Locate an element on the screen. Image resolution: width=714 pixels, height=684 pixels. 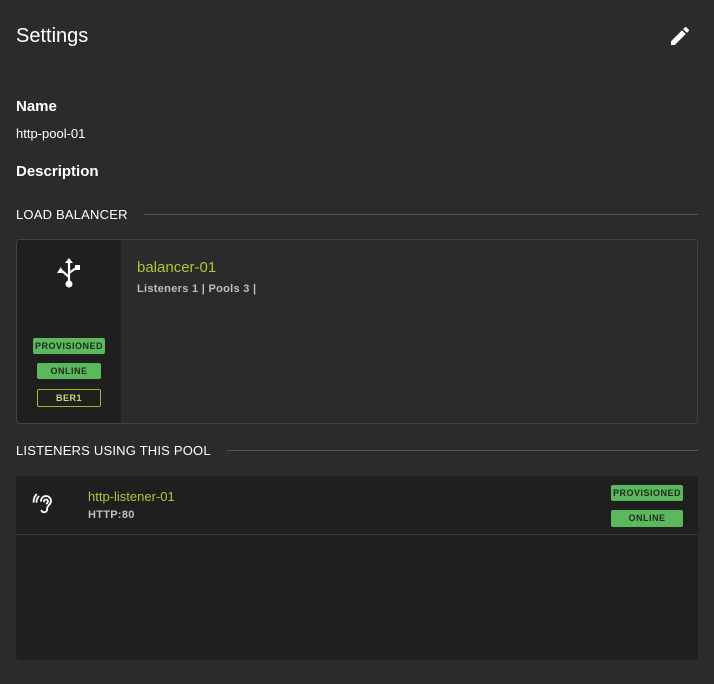
listeners-section-header: LISTENERS USING THIS POOL is located at coordinates (357, 450).